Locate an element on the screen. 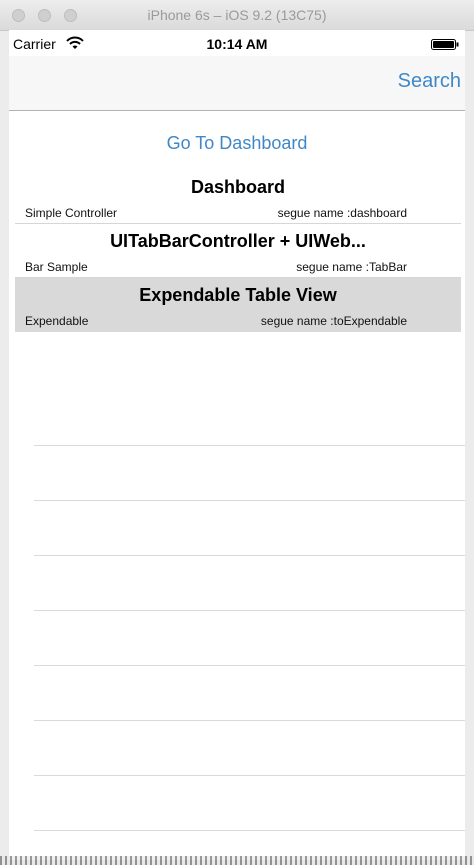 The image size is (474, 865). row-title: Dashboard is located at coordinates (238, 187).